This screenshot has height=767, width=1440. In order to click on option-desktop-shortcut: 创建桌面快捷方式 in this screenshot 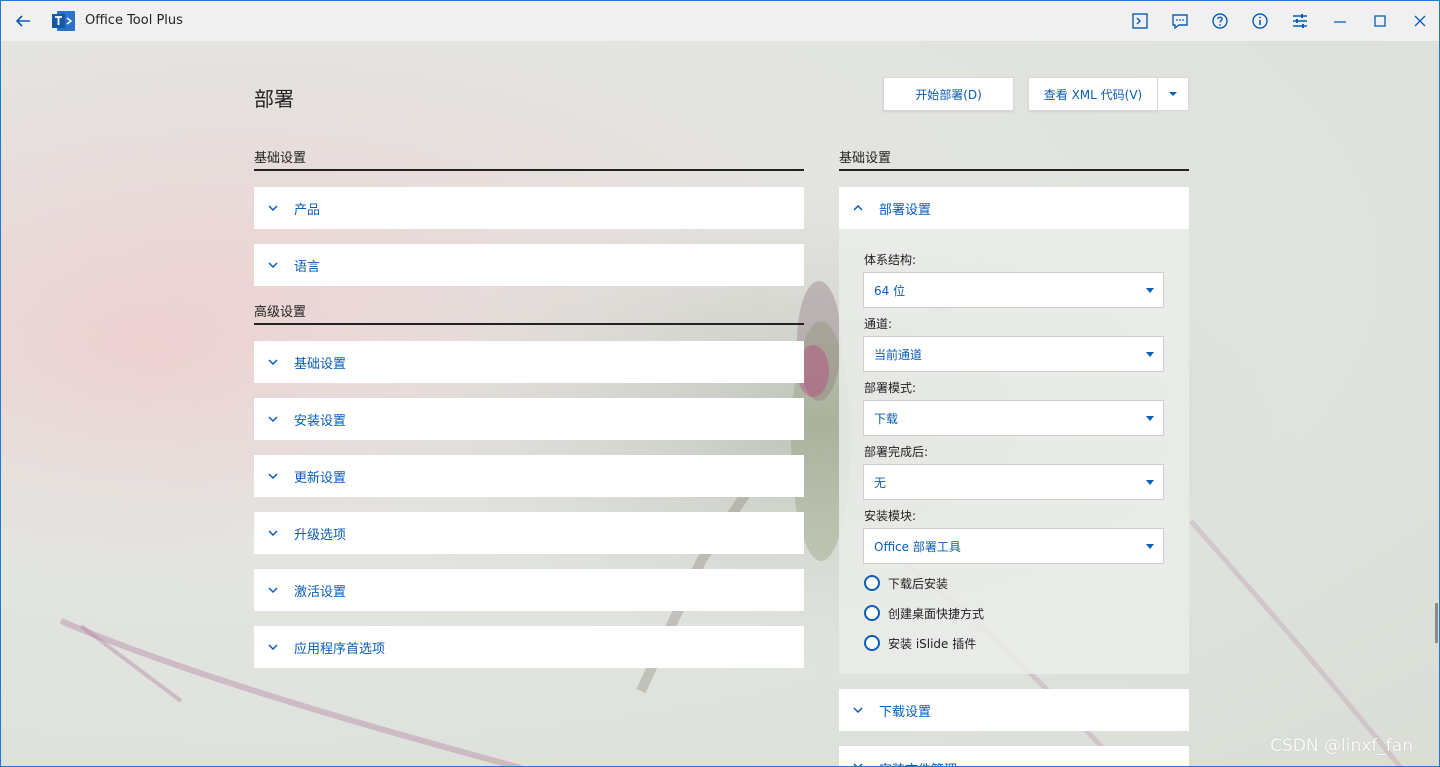, I will do `click(924, 613)`.